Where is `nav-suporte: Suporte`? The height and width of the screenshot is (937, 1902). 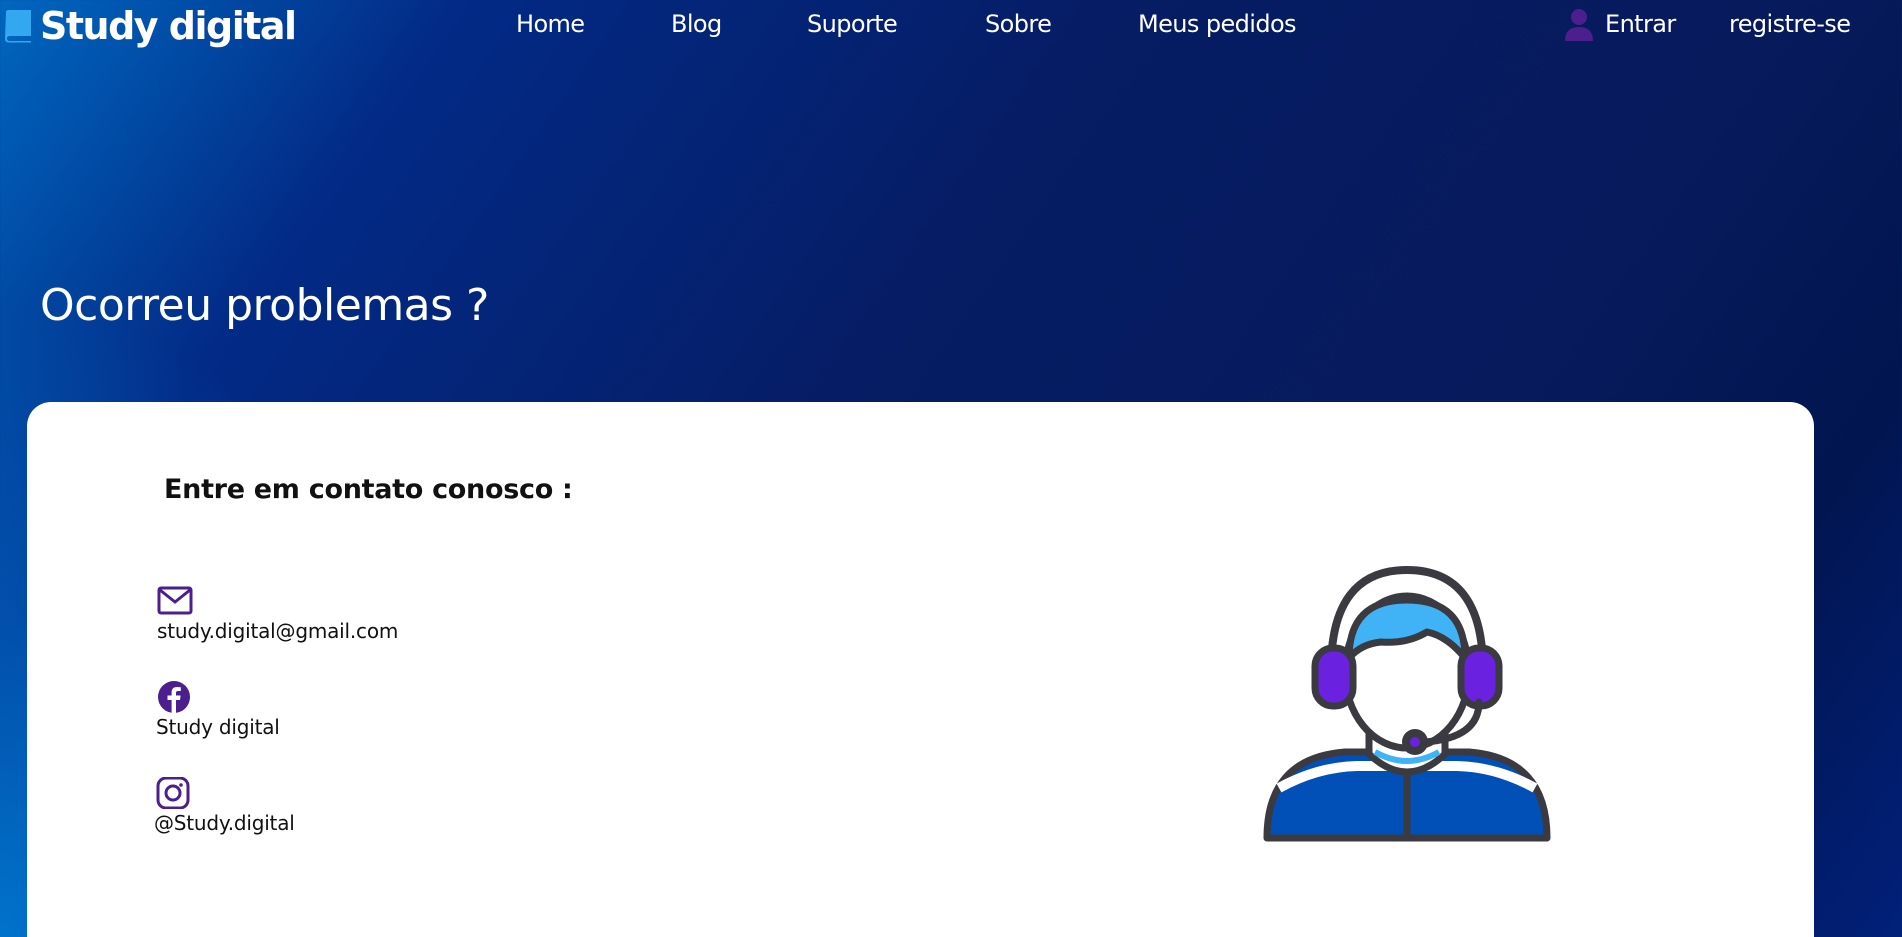 nav-suporte: Suporte is located at coordinates (852, 24).